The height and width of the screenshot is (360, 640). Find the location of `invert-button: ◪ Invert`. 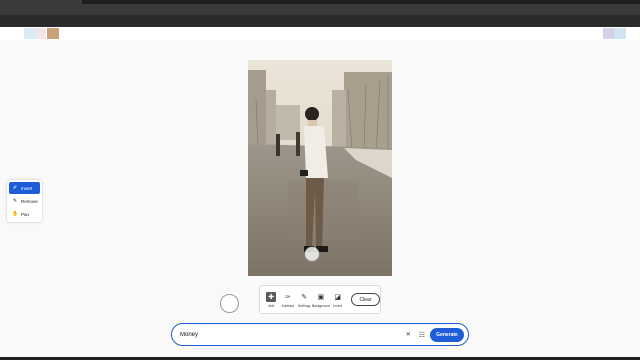

invert-button: ◪ Invert is located at coordinates (337, 300).